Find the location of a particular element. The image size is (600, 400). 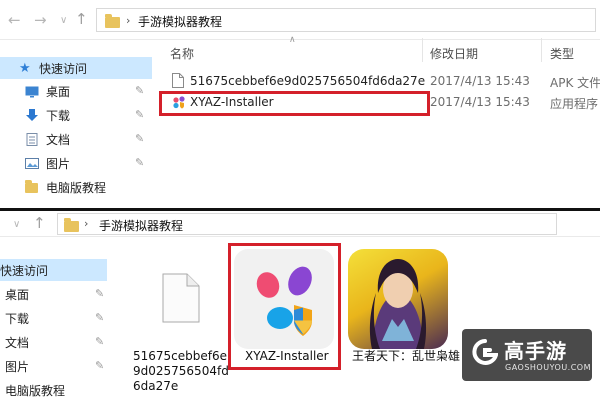

file-type: 应用程序 is located at coordinates (574, 104).